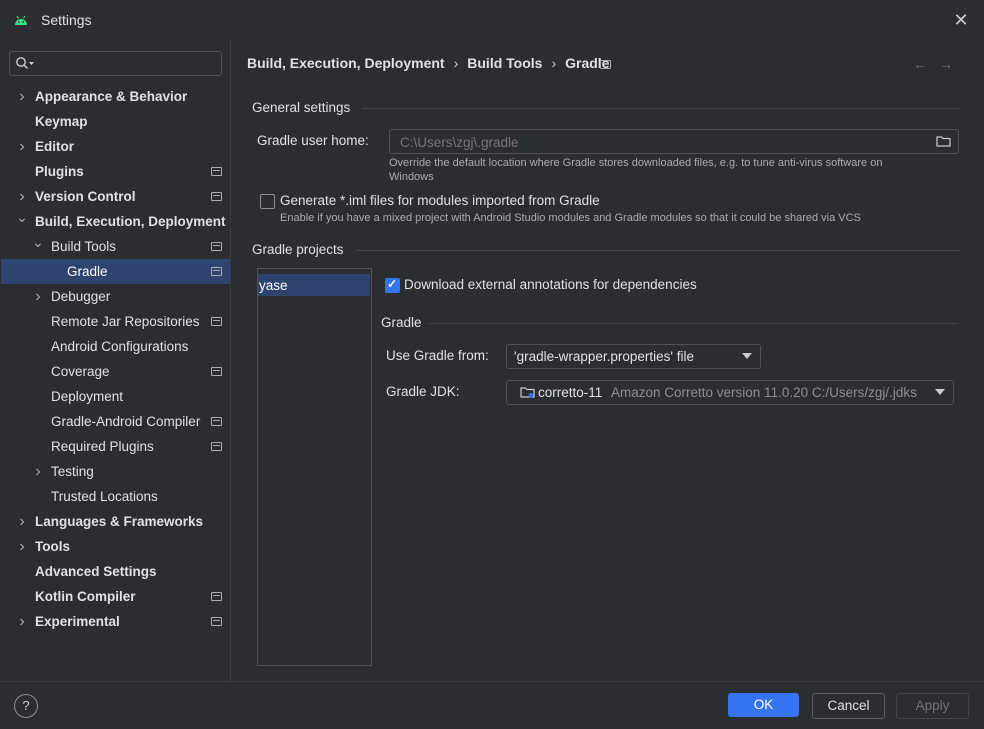 The width and height of the screenshot is (984, 729). I want to click on back-arrow-icon: ←, so click(926, 64).